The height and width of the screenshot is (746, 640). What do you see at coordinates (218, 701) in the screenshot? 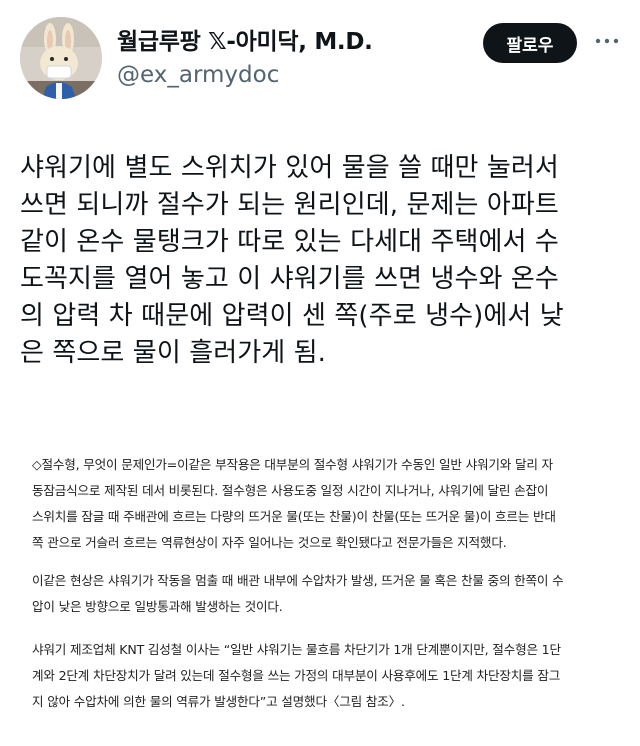
I see `article-line: 지 않아 수압차에 의한 물의 역류가 발생한다”고 설명했다〈그림 참조〉.` at bounding box center [218, 701].